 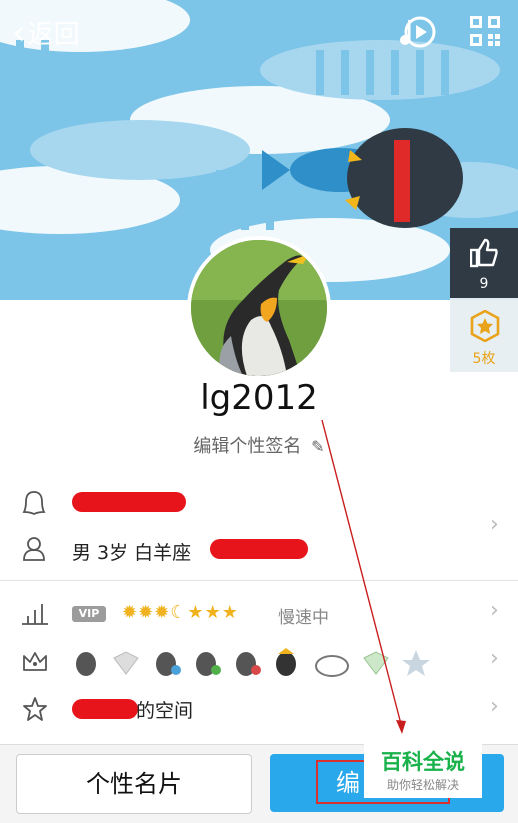 I want to click on star-outline-icon, so click(x=35, y=709).